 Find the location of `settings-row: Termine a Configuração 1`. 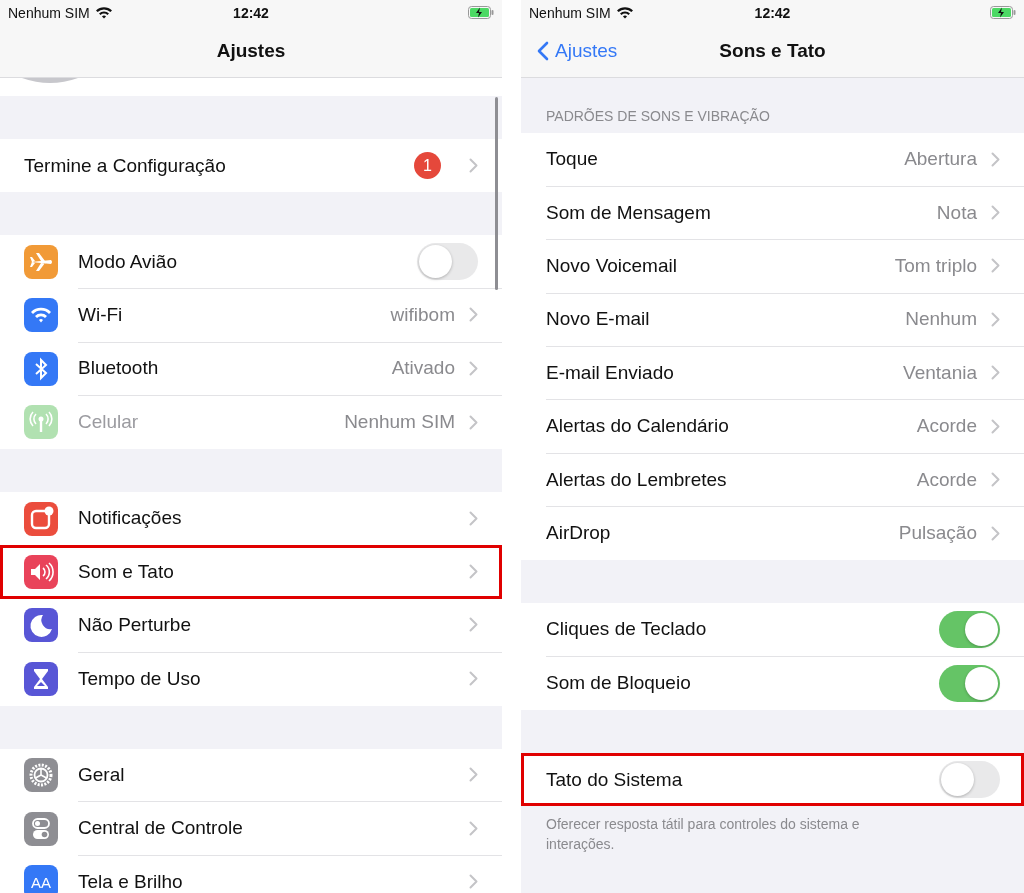

settings-row: Termine a Configuração 1 is located at coordinates (251, 166).